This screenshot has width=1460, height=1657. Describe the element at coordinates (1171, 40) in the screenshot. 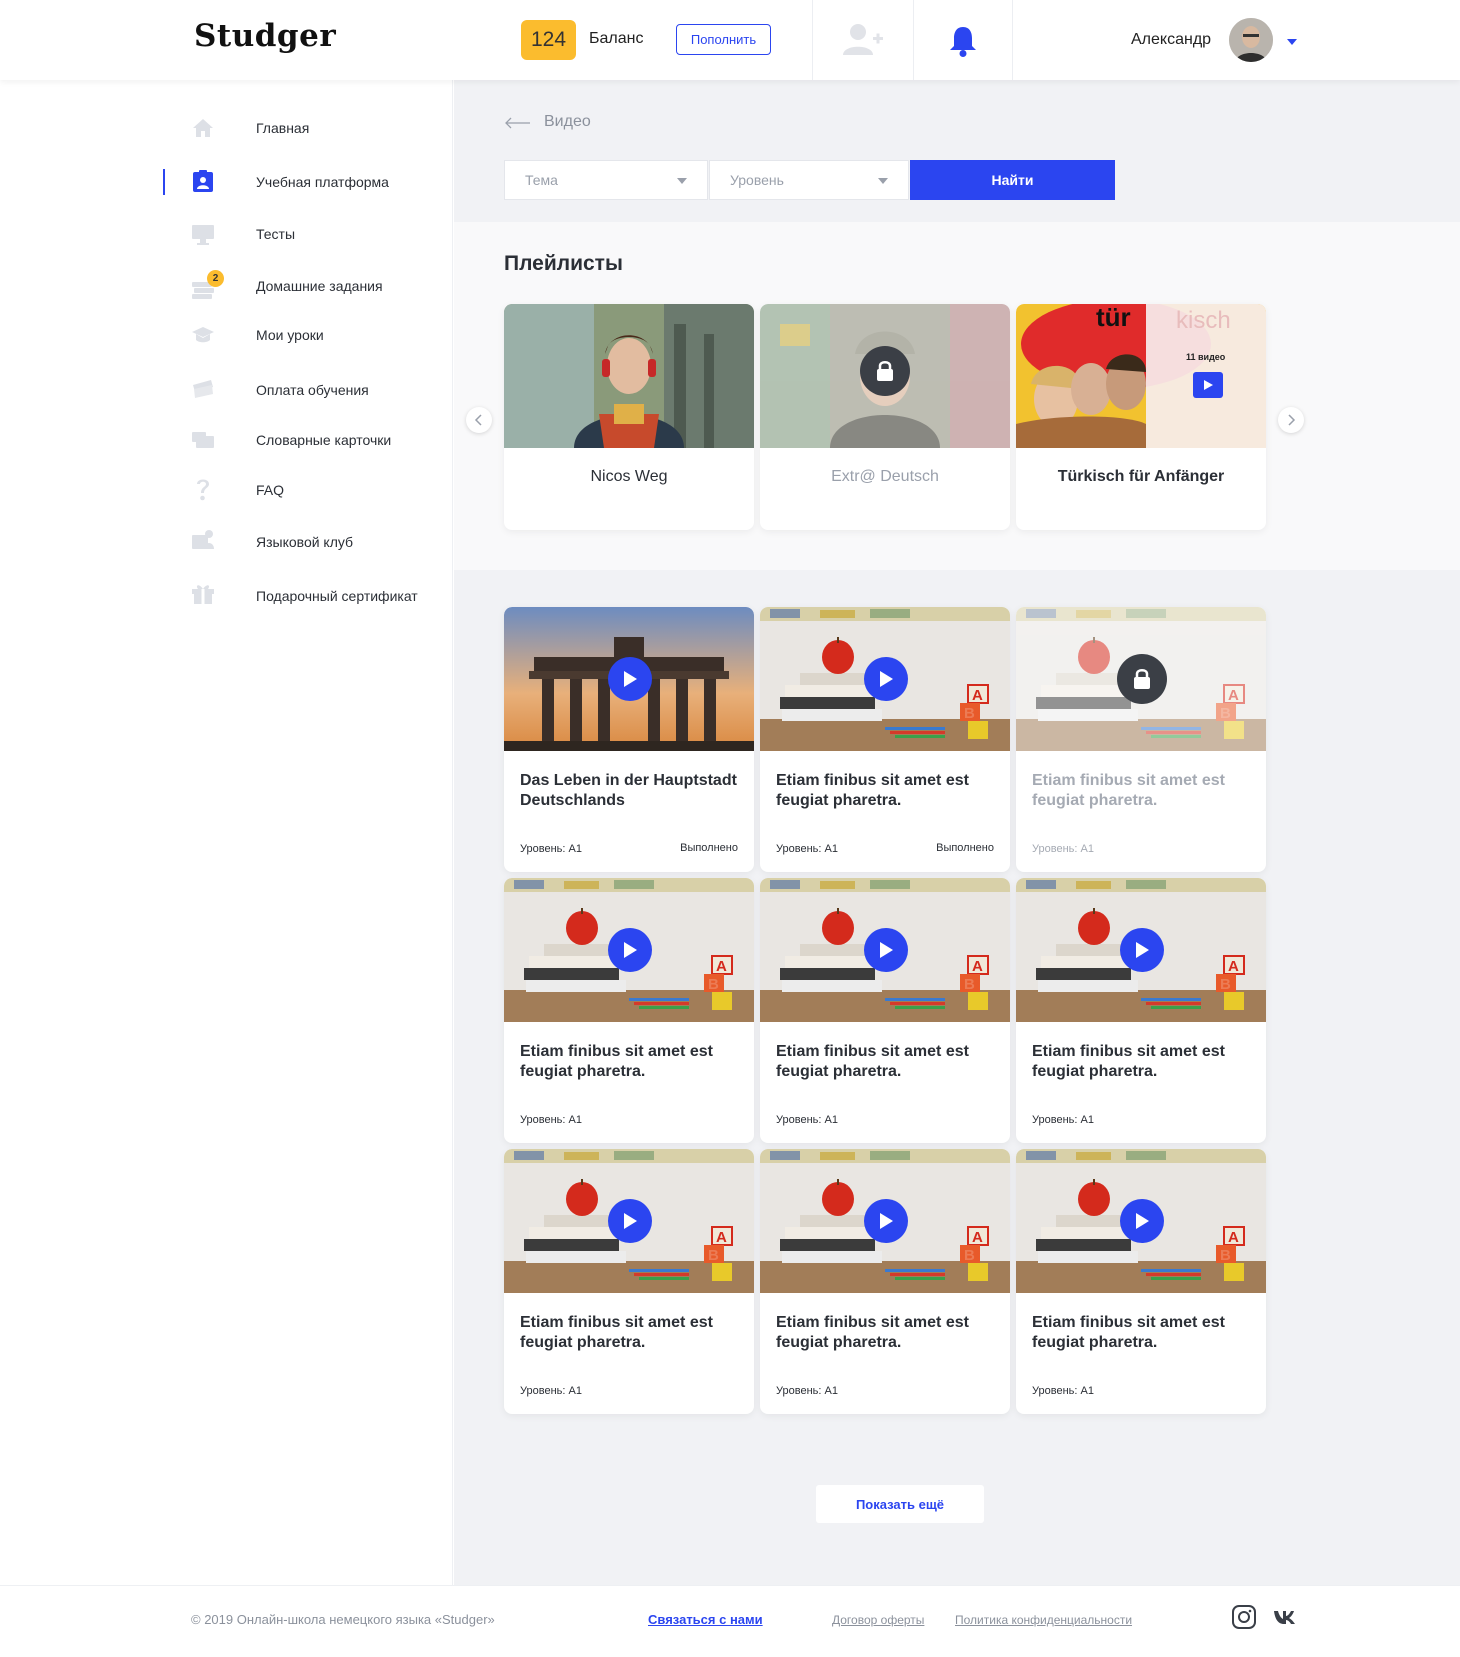

I see `user-name: Александр` at that location.